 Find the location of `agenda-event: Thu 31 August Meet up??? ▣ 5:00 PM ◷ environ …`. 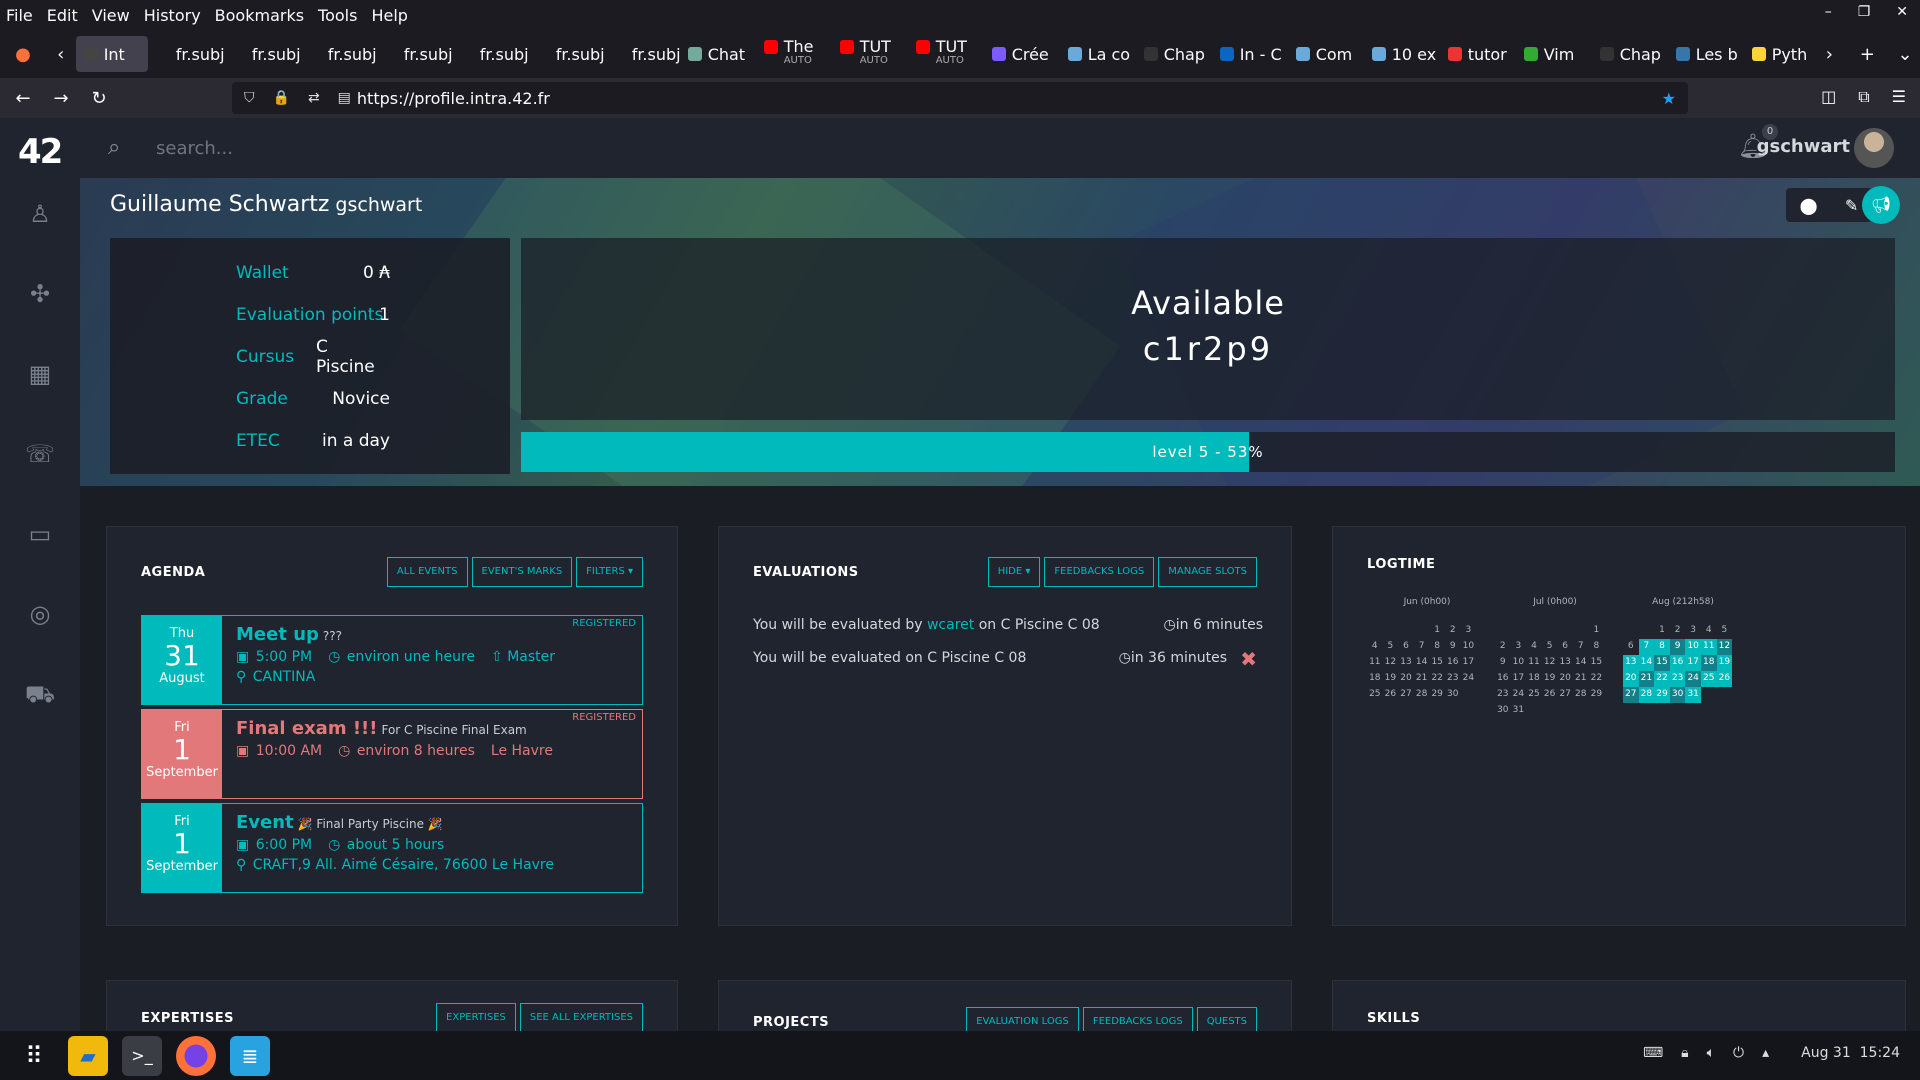

agenda-event: Thu 31 August Meet up??? ▣ 5:00 PM ◷ environ … is located at coordinates (392, 660).